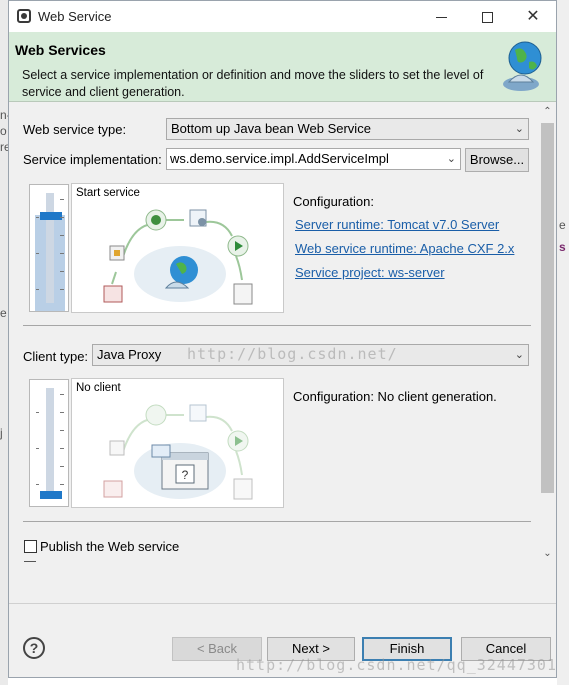  Describe the element at coordinates (98, 388) in the screenshot. I see `client-level-text: No client` at that location.